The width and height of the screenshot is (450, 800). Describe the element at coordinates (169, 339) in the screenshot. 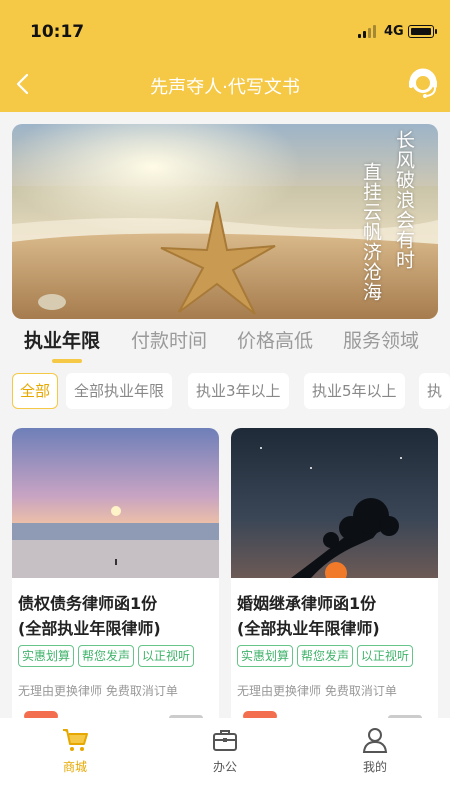

I see `tab-payment-time: 付款时间` at that location.